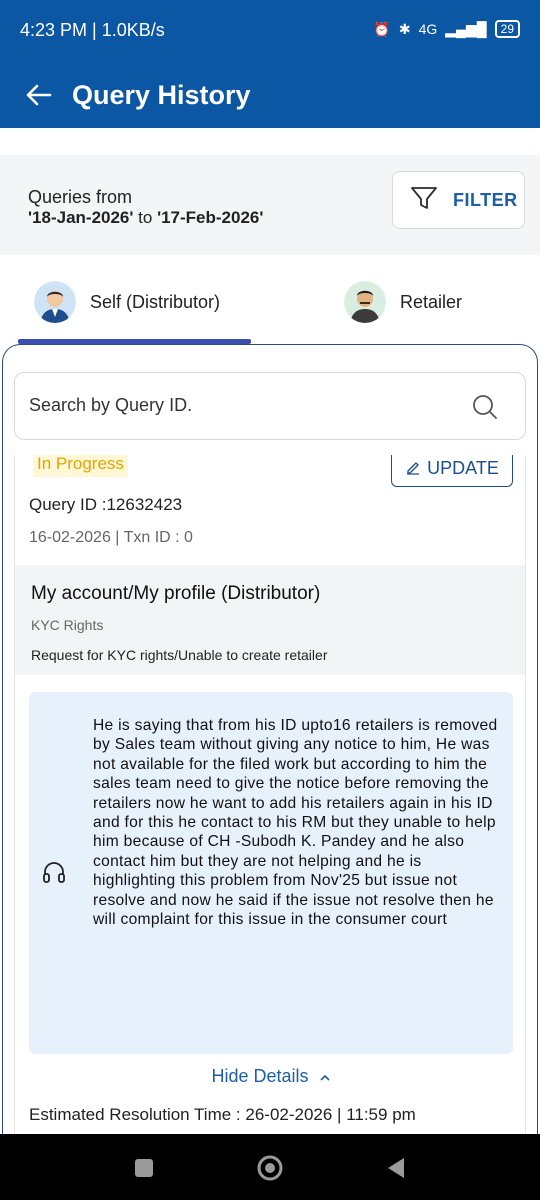 Image resolution: width=540 pixels, height=1200 pixels. Describe the element at coordinates (111, 537) in the screenshot. I see `query-date-txn: 16-02-2026 | Txn ID : 0` at that location.